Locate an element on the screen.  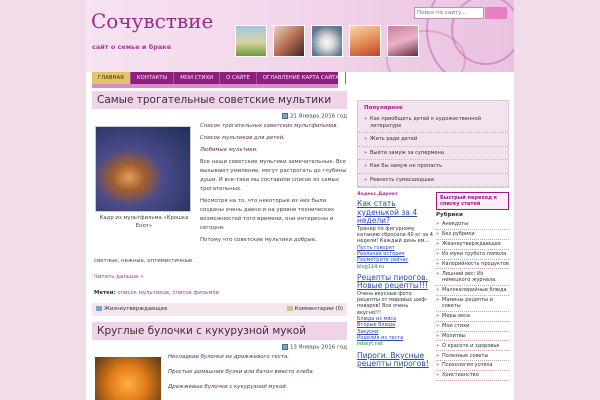
rubric-item: Мамины рецепты и советы is located at coordinates (472, 304).